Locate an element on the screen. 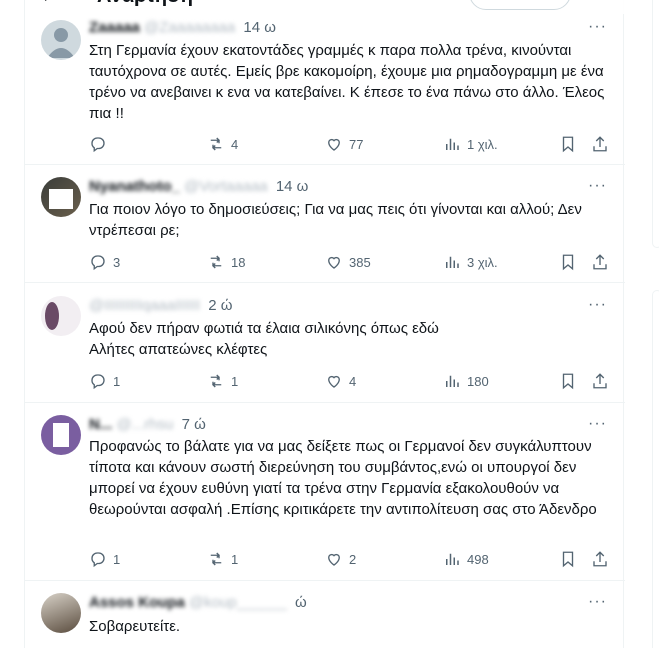  back-arrow-icon: ← is located at coordinates (49, 3).